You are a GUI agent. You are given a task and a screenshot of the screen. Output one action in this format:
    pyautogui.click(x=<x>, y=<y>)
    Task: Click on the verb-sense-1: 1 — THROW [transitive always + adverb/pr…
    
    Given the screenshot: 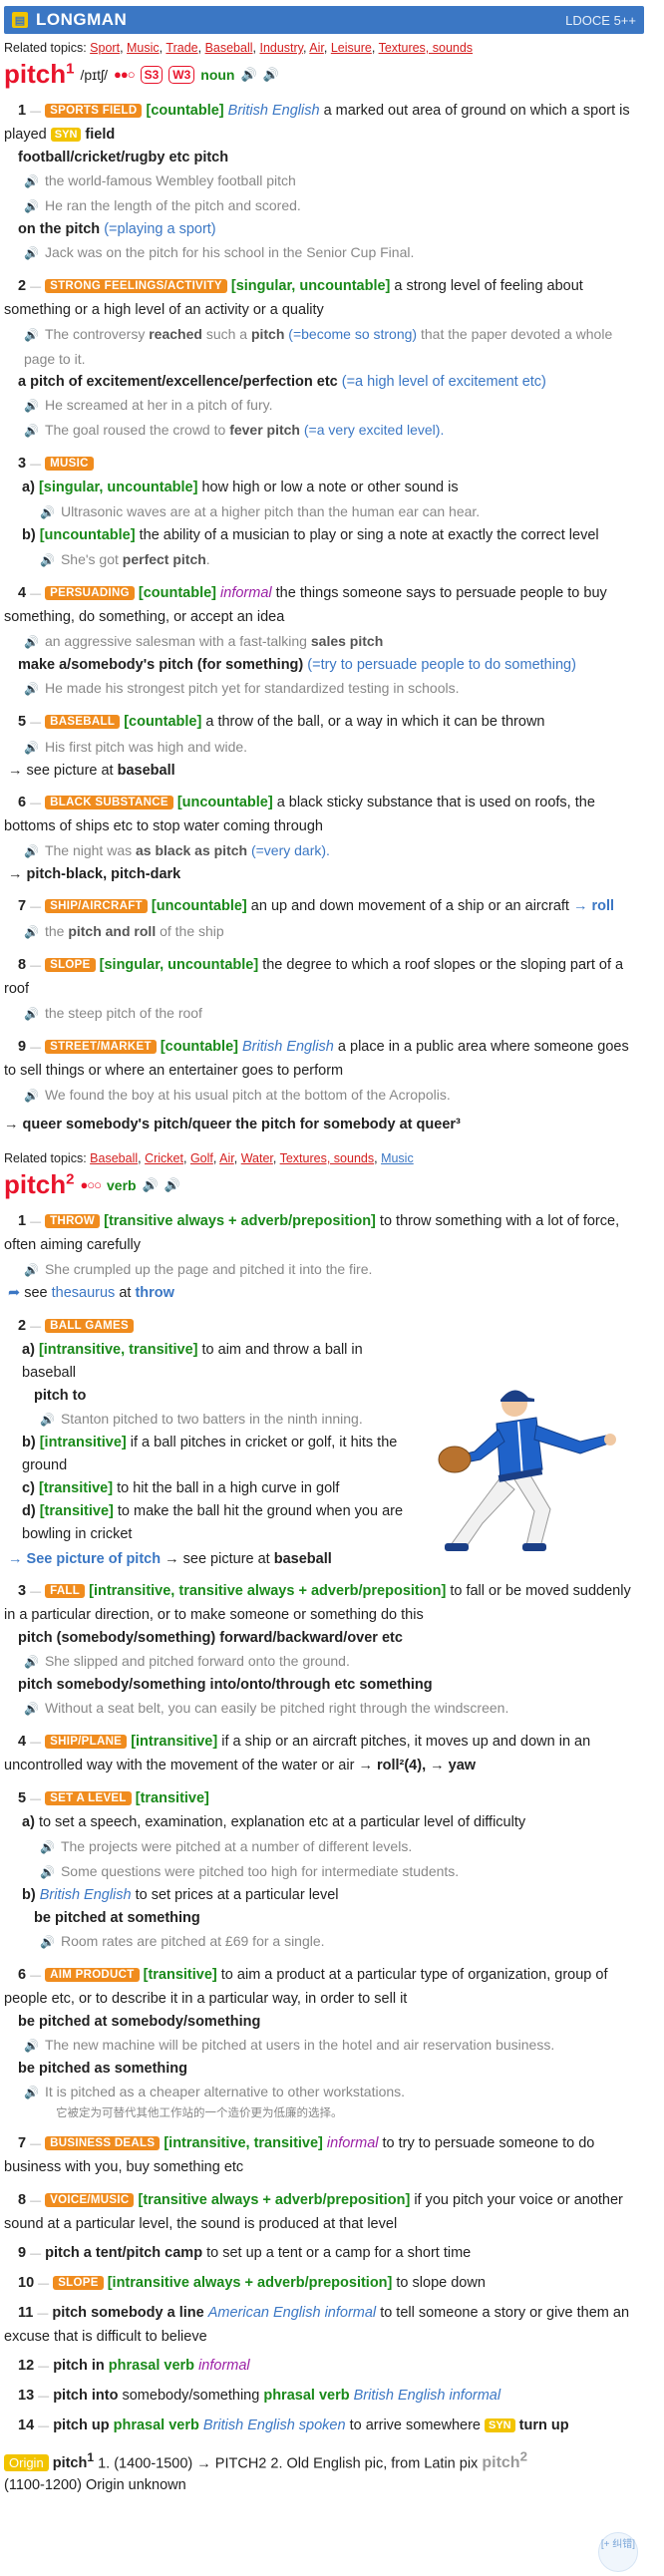 What is the action you would take?
    pyautogui.click(x=324, y=1257)
    